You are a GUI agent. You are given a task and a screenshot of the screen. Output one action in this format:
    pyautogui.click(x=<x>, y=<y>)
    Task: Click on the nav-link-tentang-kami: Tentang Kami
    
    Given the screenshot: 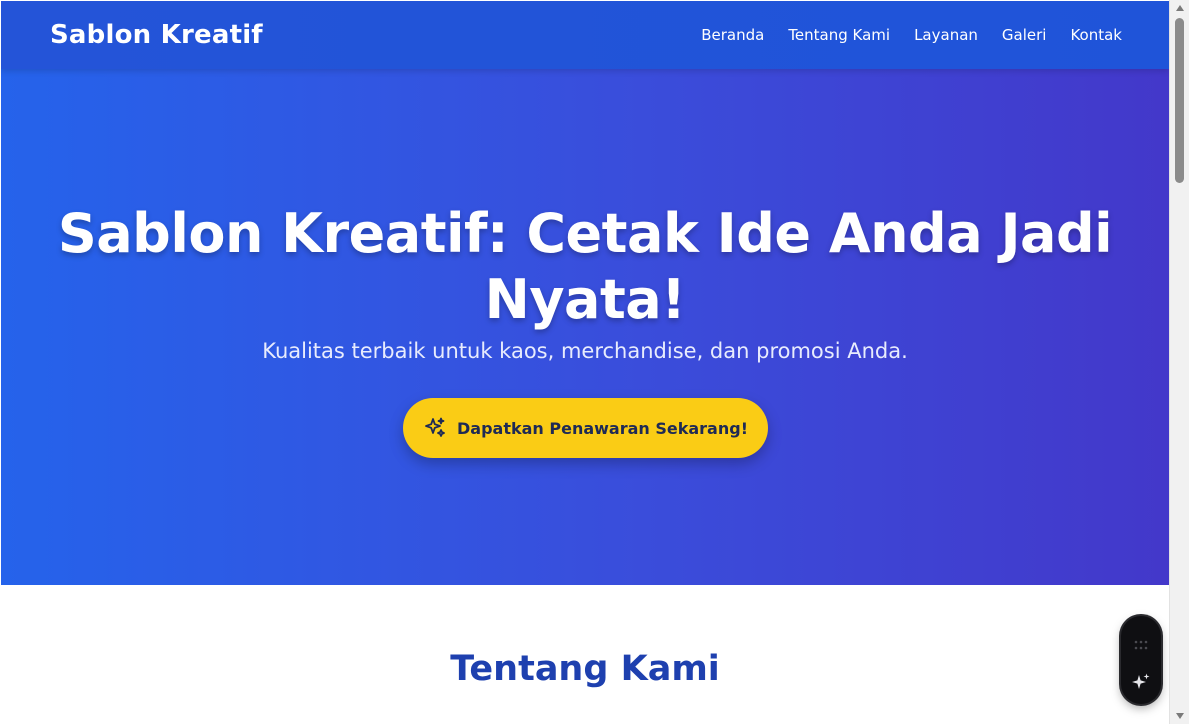 What is the action you would take?
    pyautogui.click(x=839, y=35)
    